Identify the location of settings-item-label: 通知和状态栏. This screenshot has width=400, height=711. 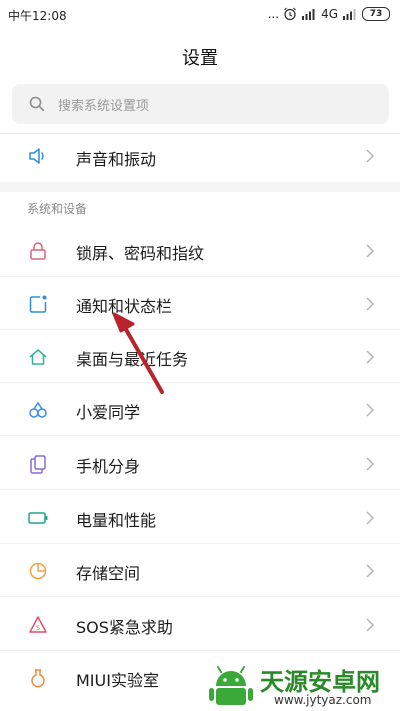
(124, 306).